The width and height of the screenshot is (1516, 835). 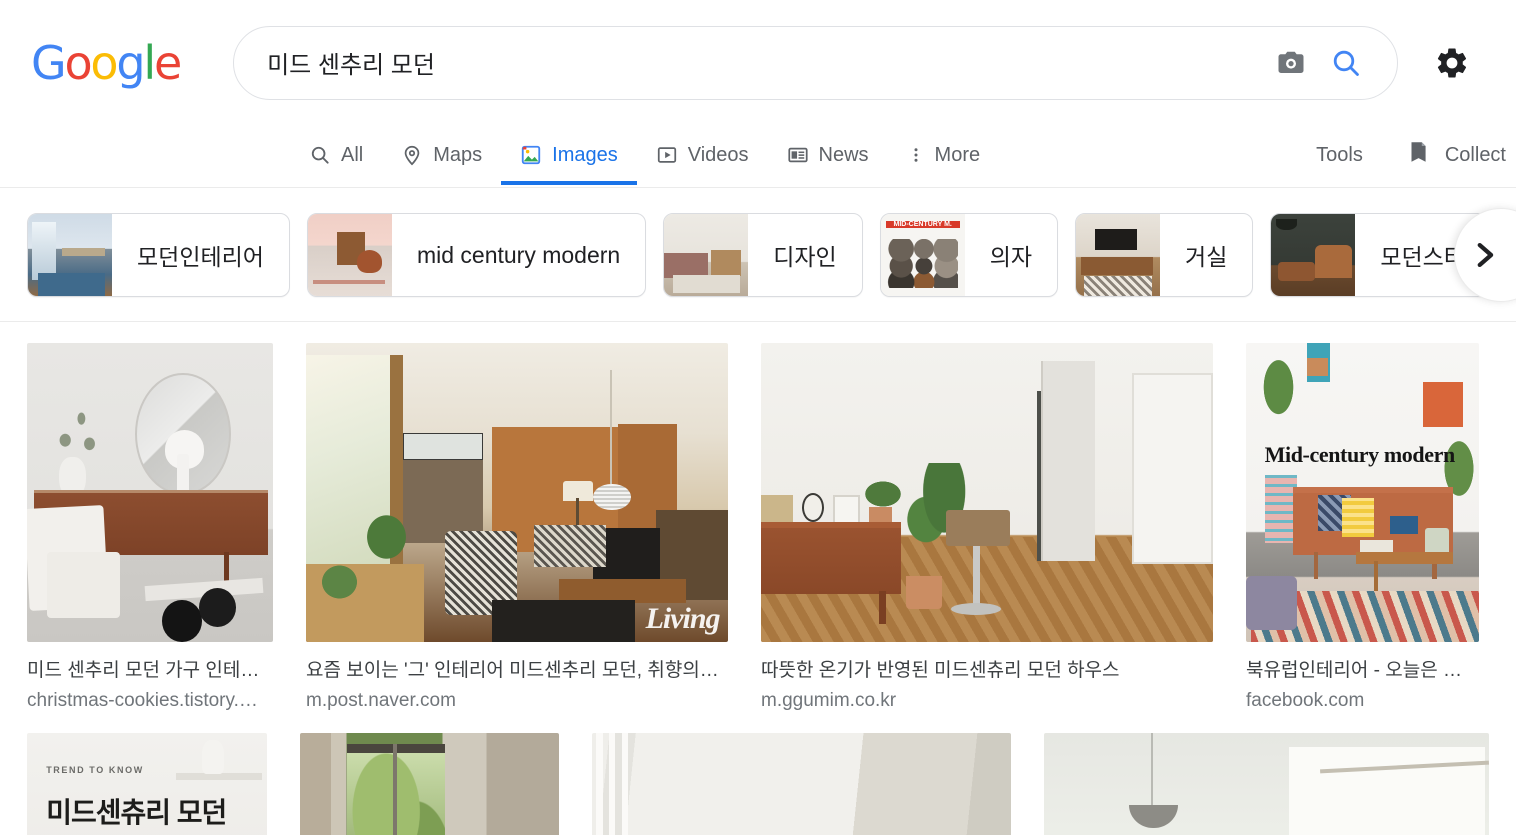 I want to click on living-room-thumb, so click(x=1118, y=255).